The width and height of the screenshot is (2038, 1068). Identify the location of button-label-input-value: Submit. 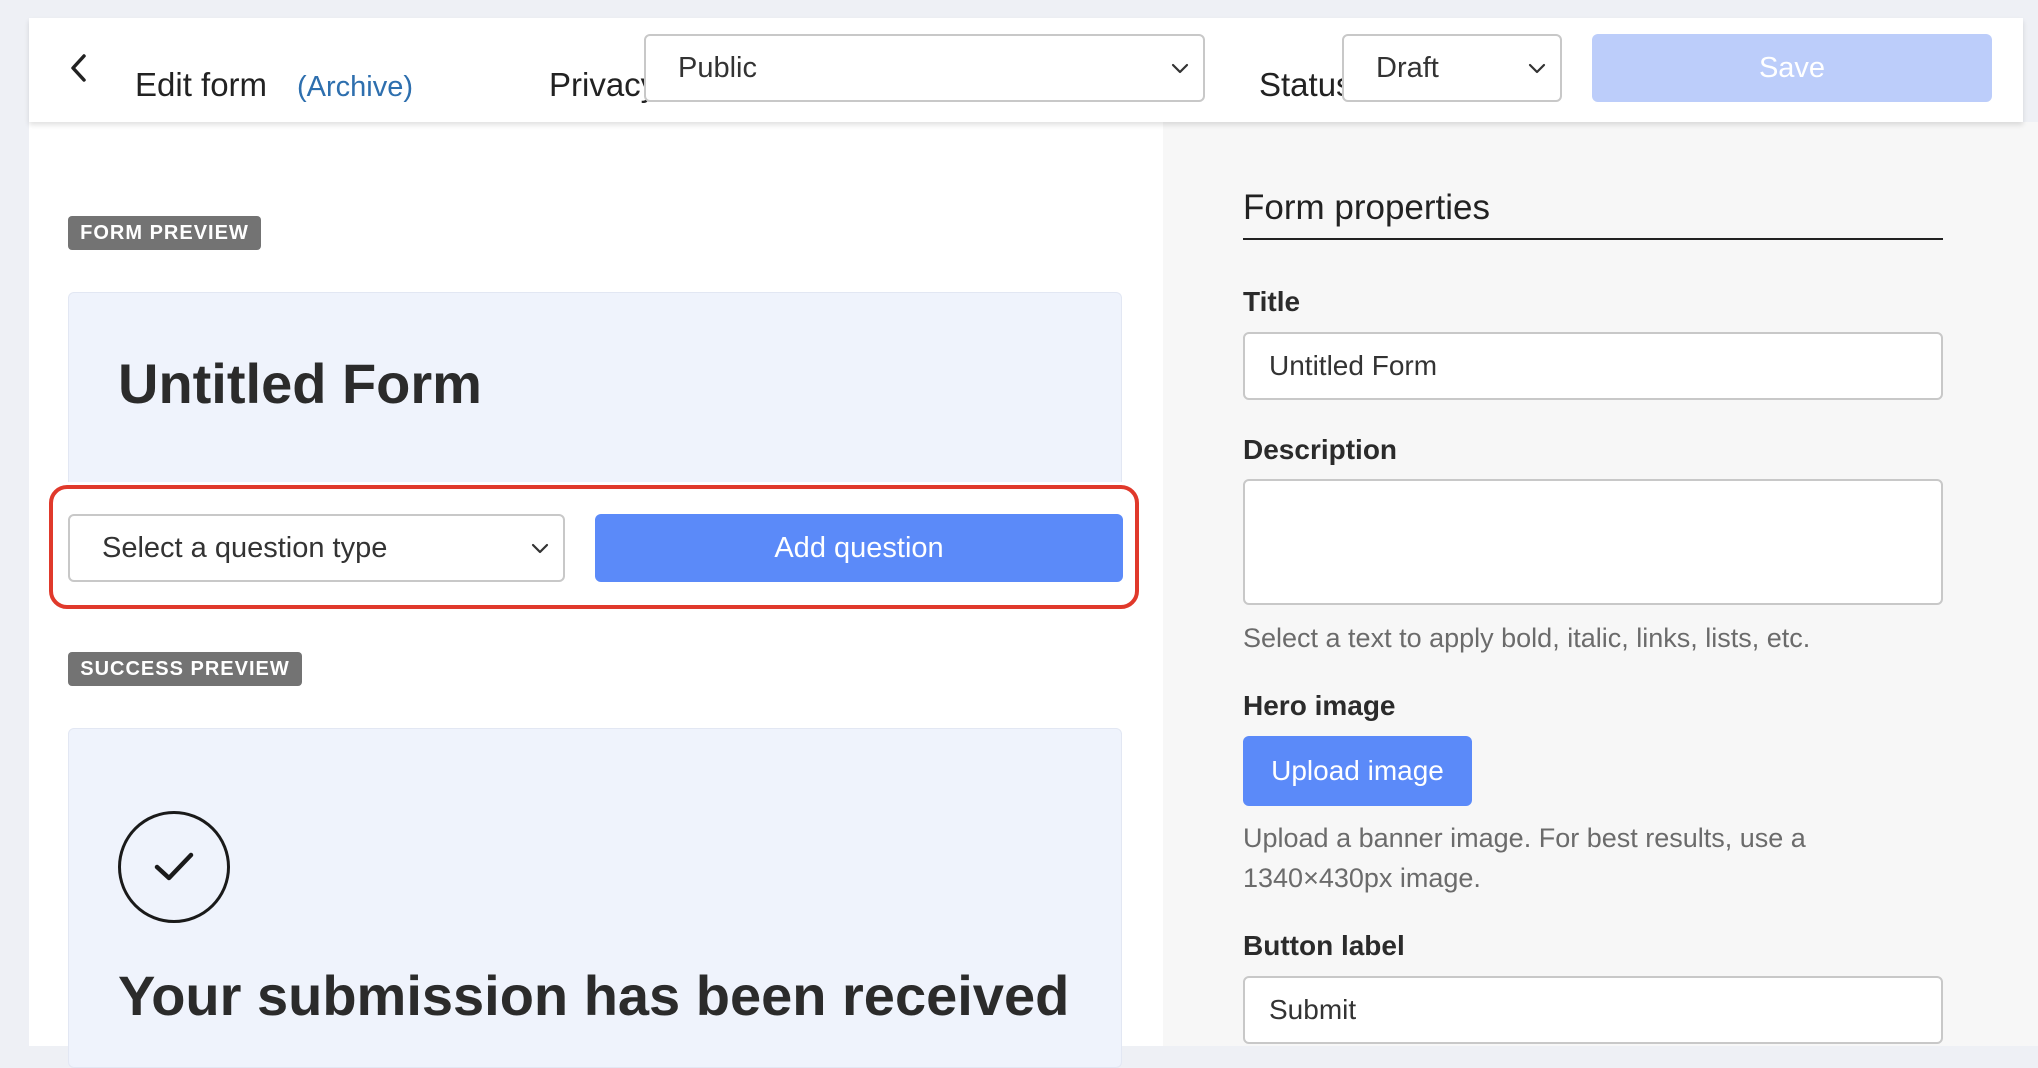
(1313, 1009).